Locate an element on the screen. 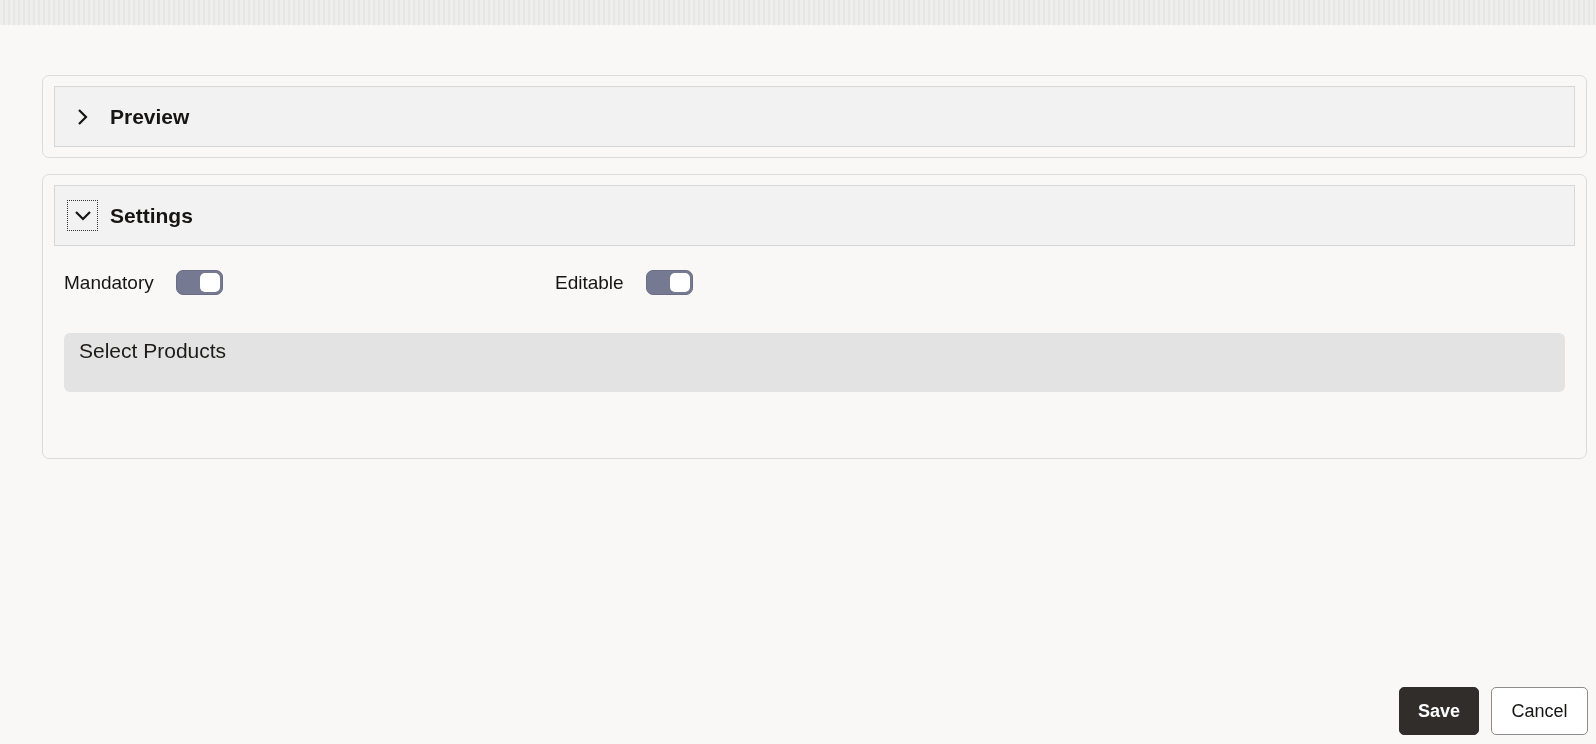 This screenshot has width=1596, height=744. section-title: Settings is located at coordinates (151, 215).